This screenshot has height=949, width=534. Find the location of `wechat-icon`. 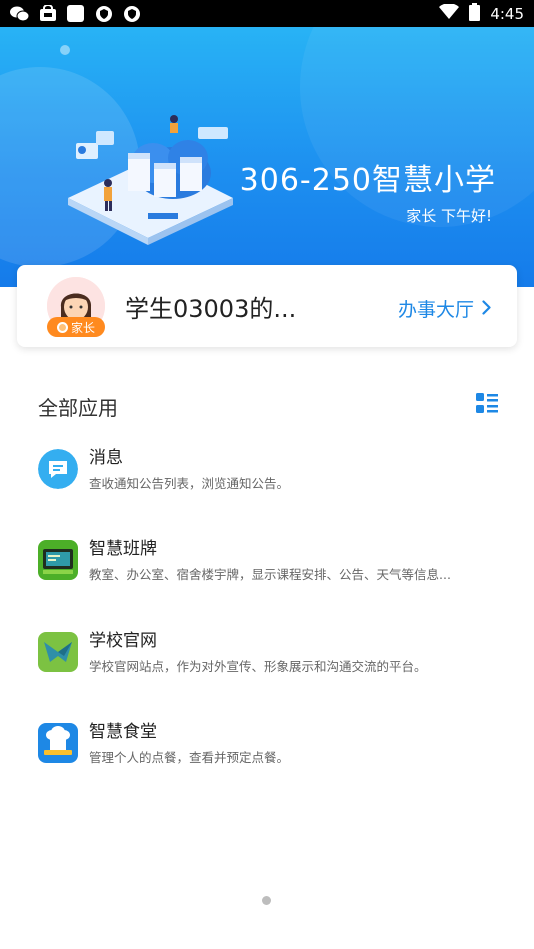

wechat-icon is located at coordinates (19, 13).